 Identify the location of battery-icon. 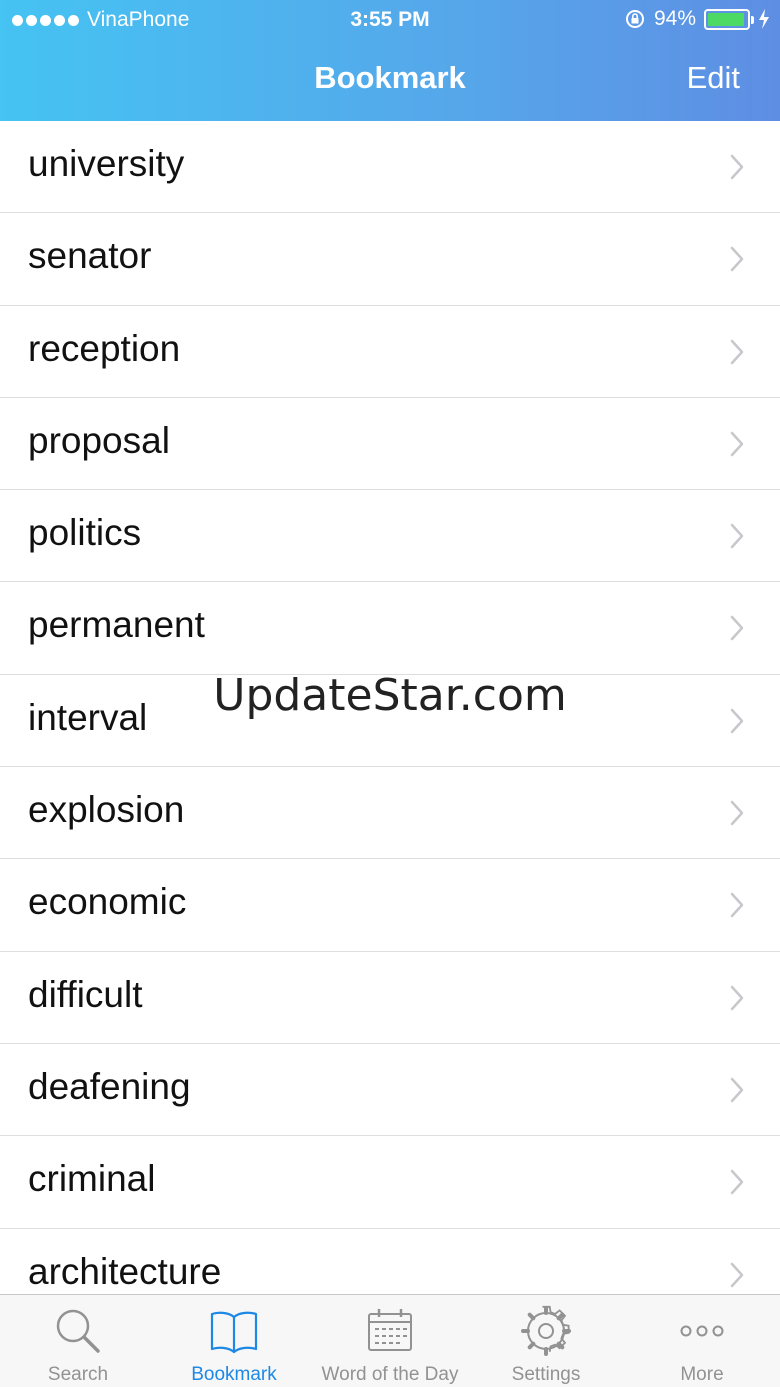
(729, 19).